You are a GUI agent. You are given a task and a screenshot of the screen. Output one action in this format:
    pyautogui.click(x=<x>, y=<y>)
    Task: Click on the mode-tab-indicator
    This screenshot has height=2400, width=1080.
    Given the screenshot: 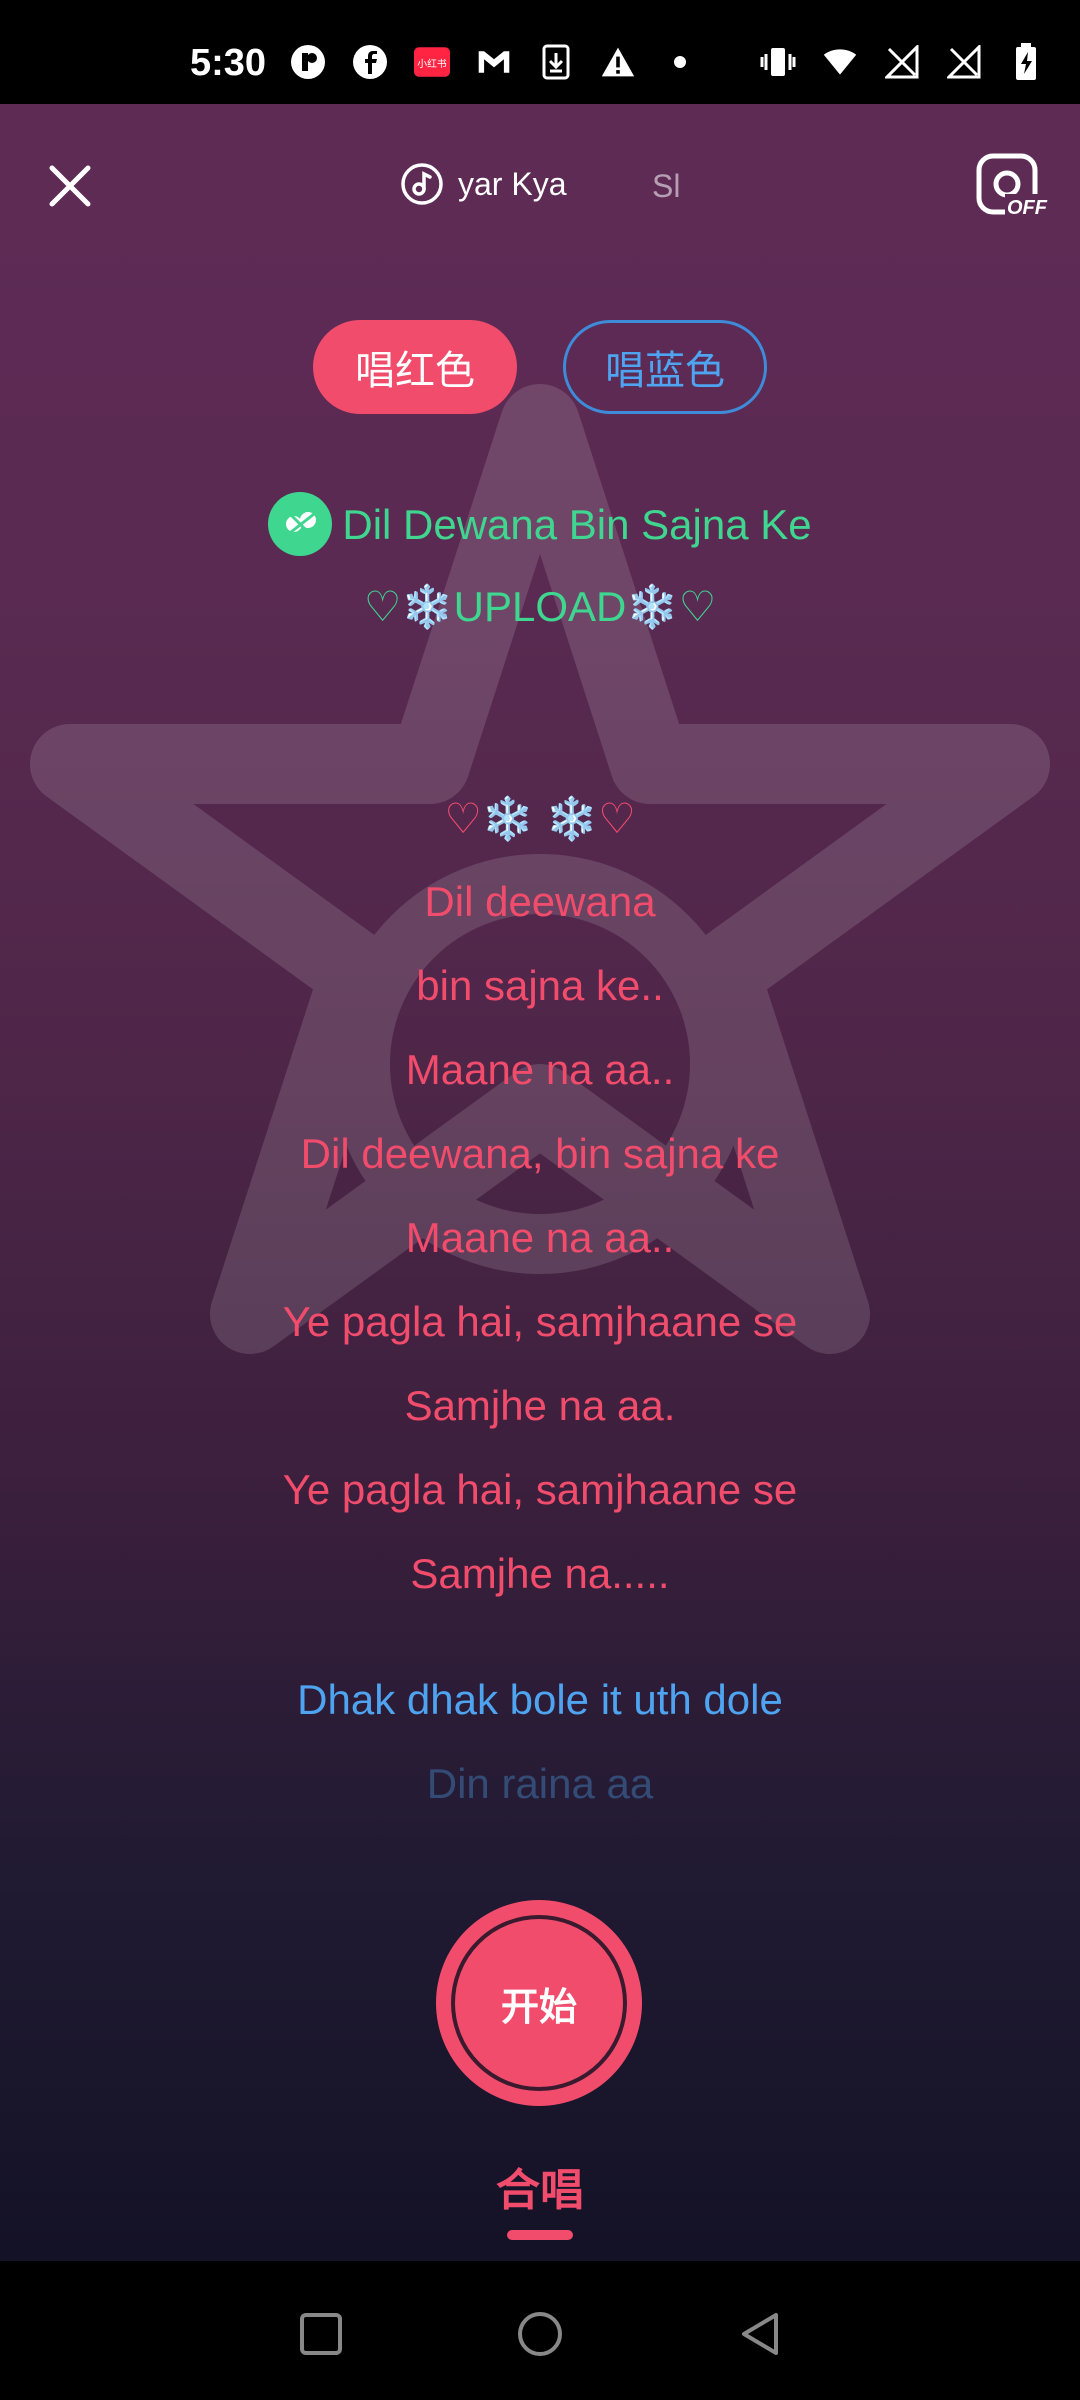 What is the action you would take?
    pyautogui.click(x=540, y=2235)
    